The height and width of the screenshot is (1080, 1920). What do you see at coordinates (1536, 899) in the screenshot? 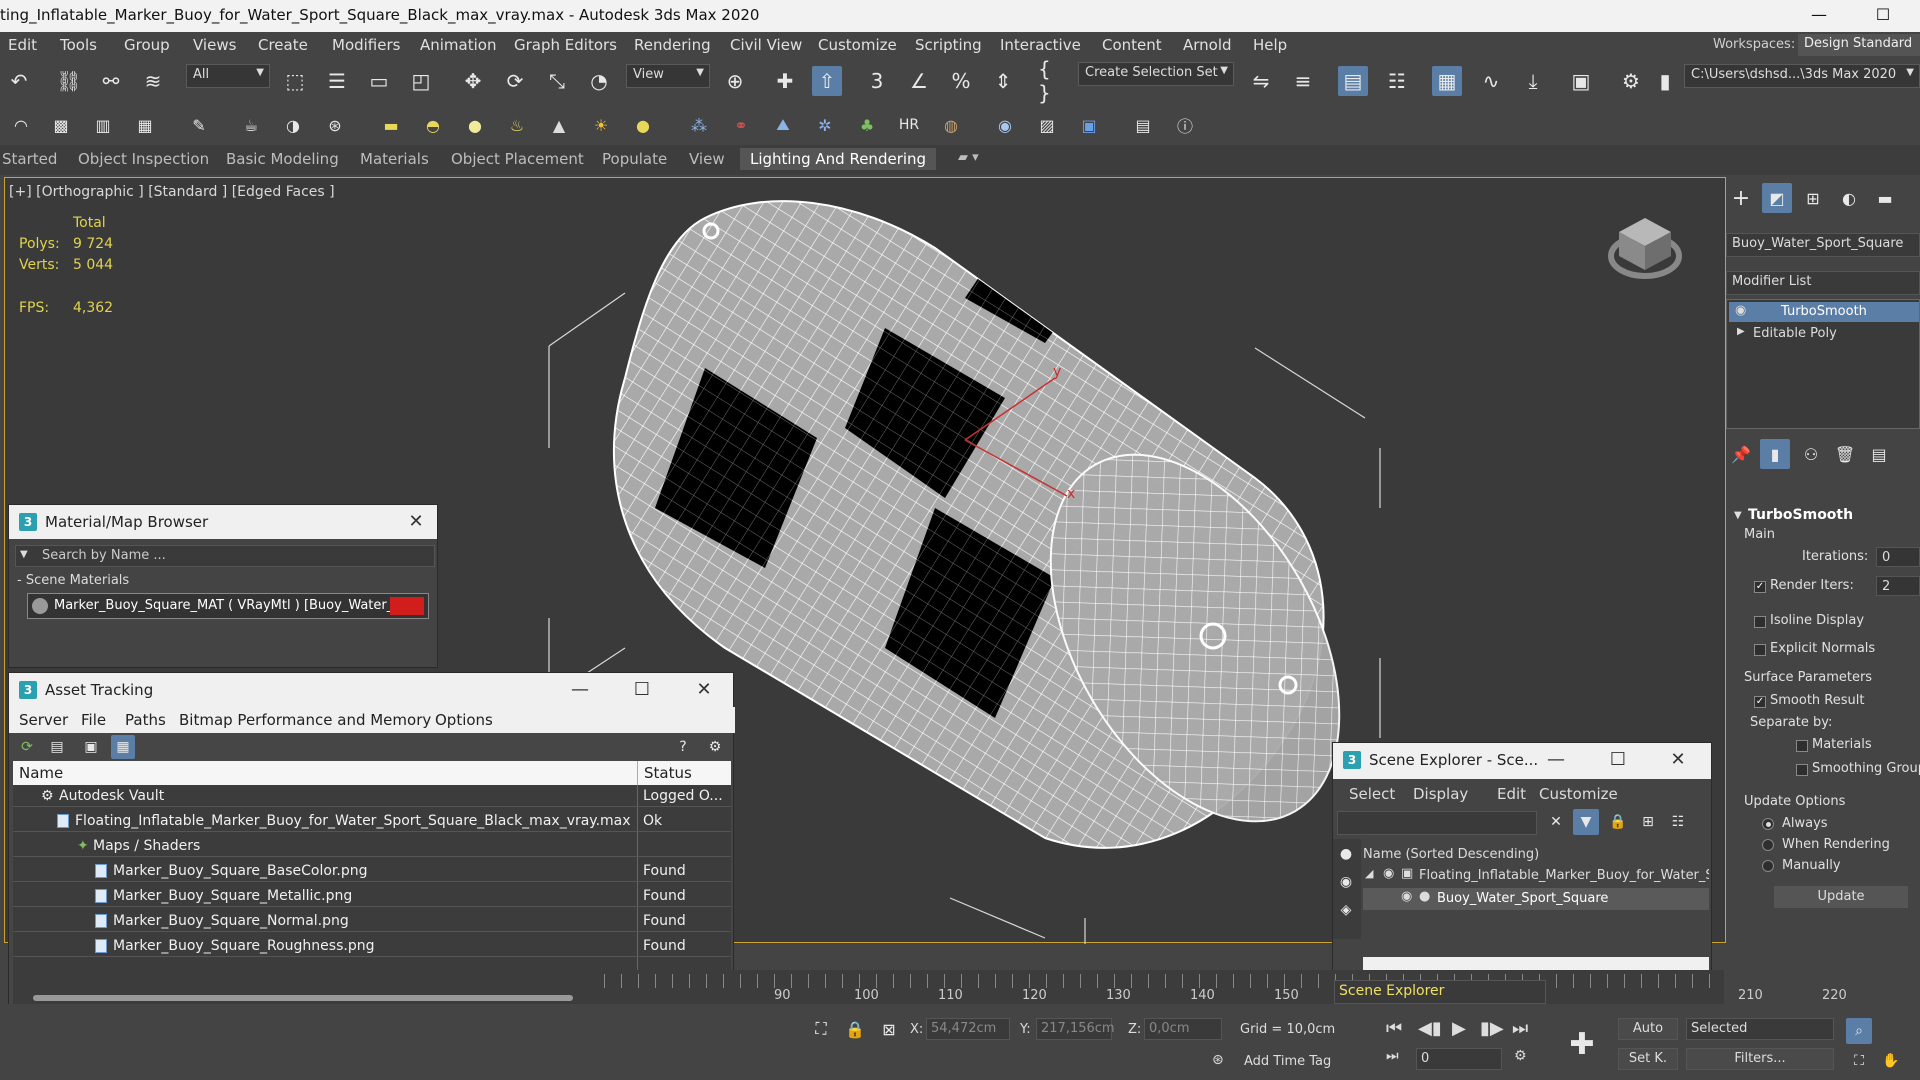
I see `scene-row-selected: ◉ ● Buoy_Water_Sport_Square` at bounding box center [1536, 899].